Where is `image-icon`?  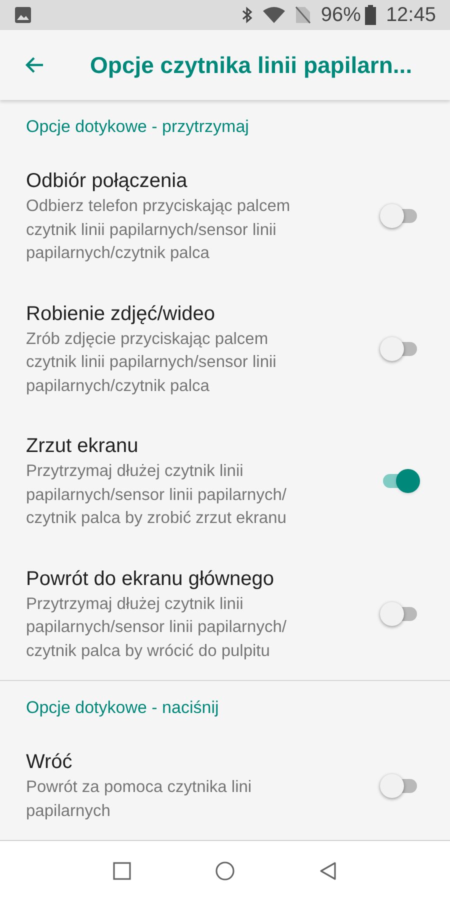 image-icon is located at coordinates (23, 15).